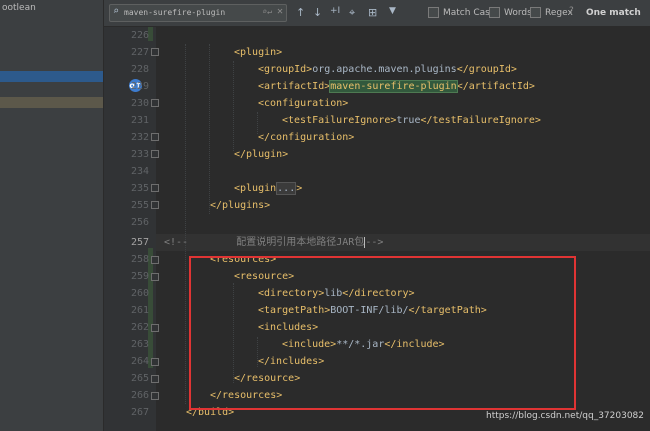  Describe the element at coordinates (325, 171) in the screenshot. I see `code-line: 234` at that location.